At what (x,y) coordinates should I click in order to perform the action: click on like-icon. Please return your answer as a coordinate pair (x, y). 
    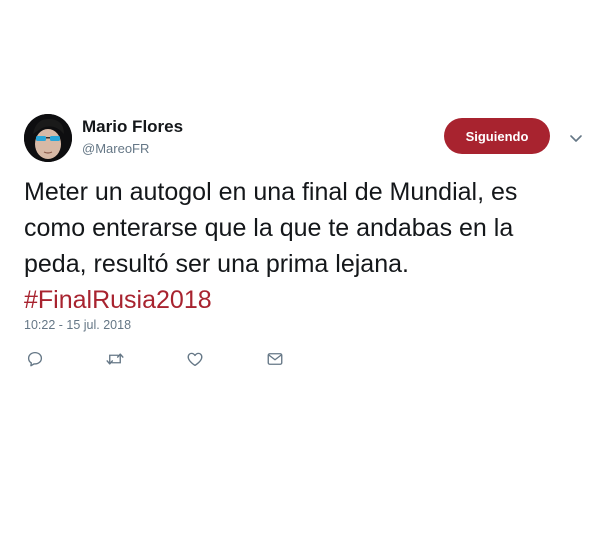
    Looking at the image, I should click on (195, 359).